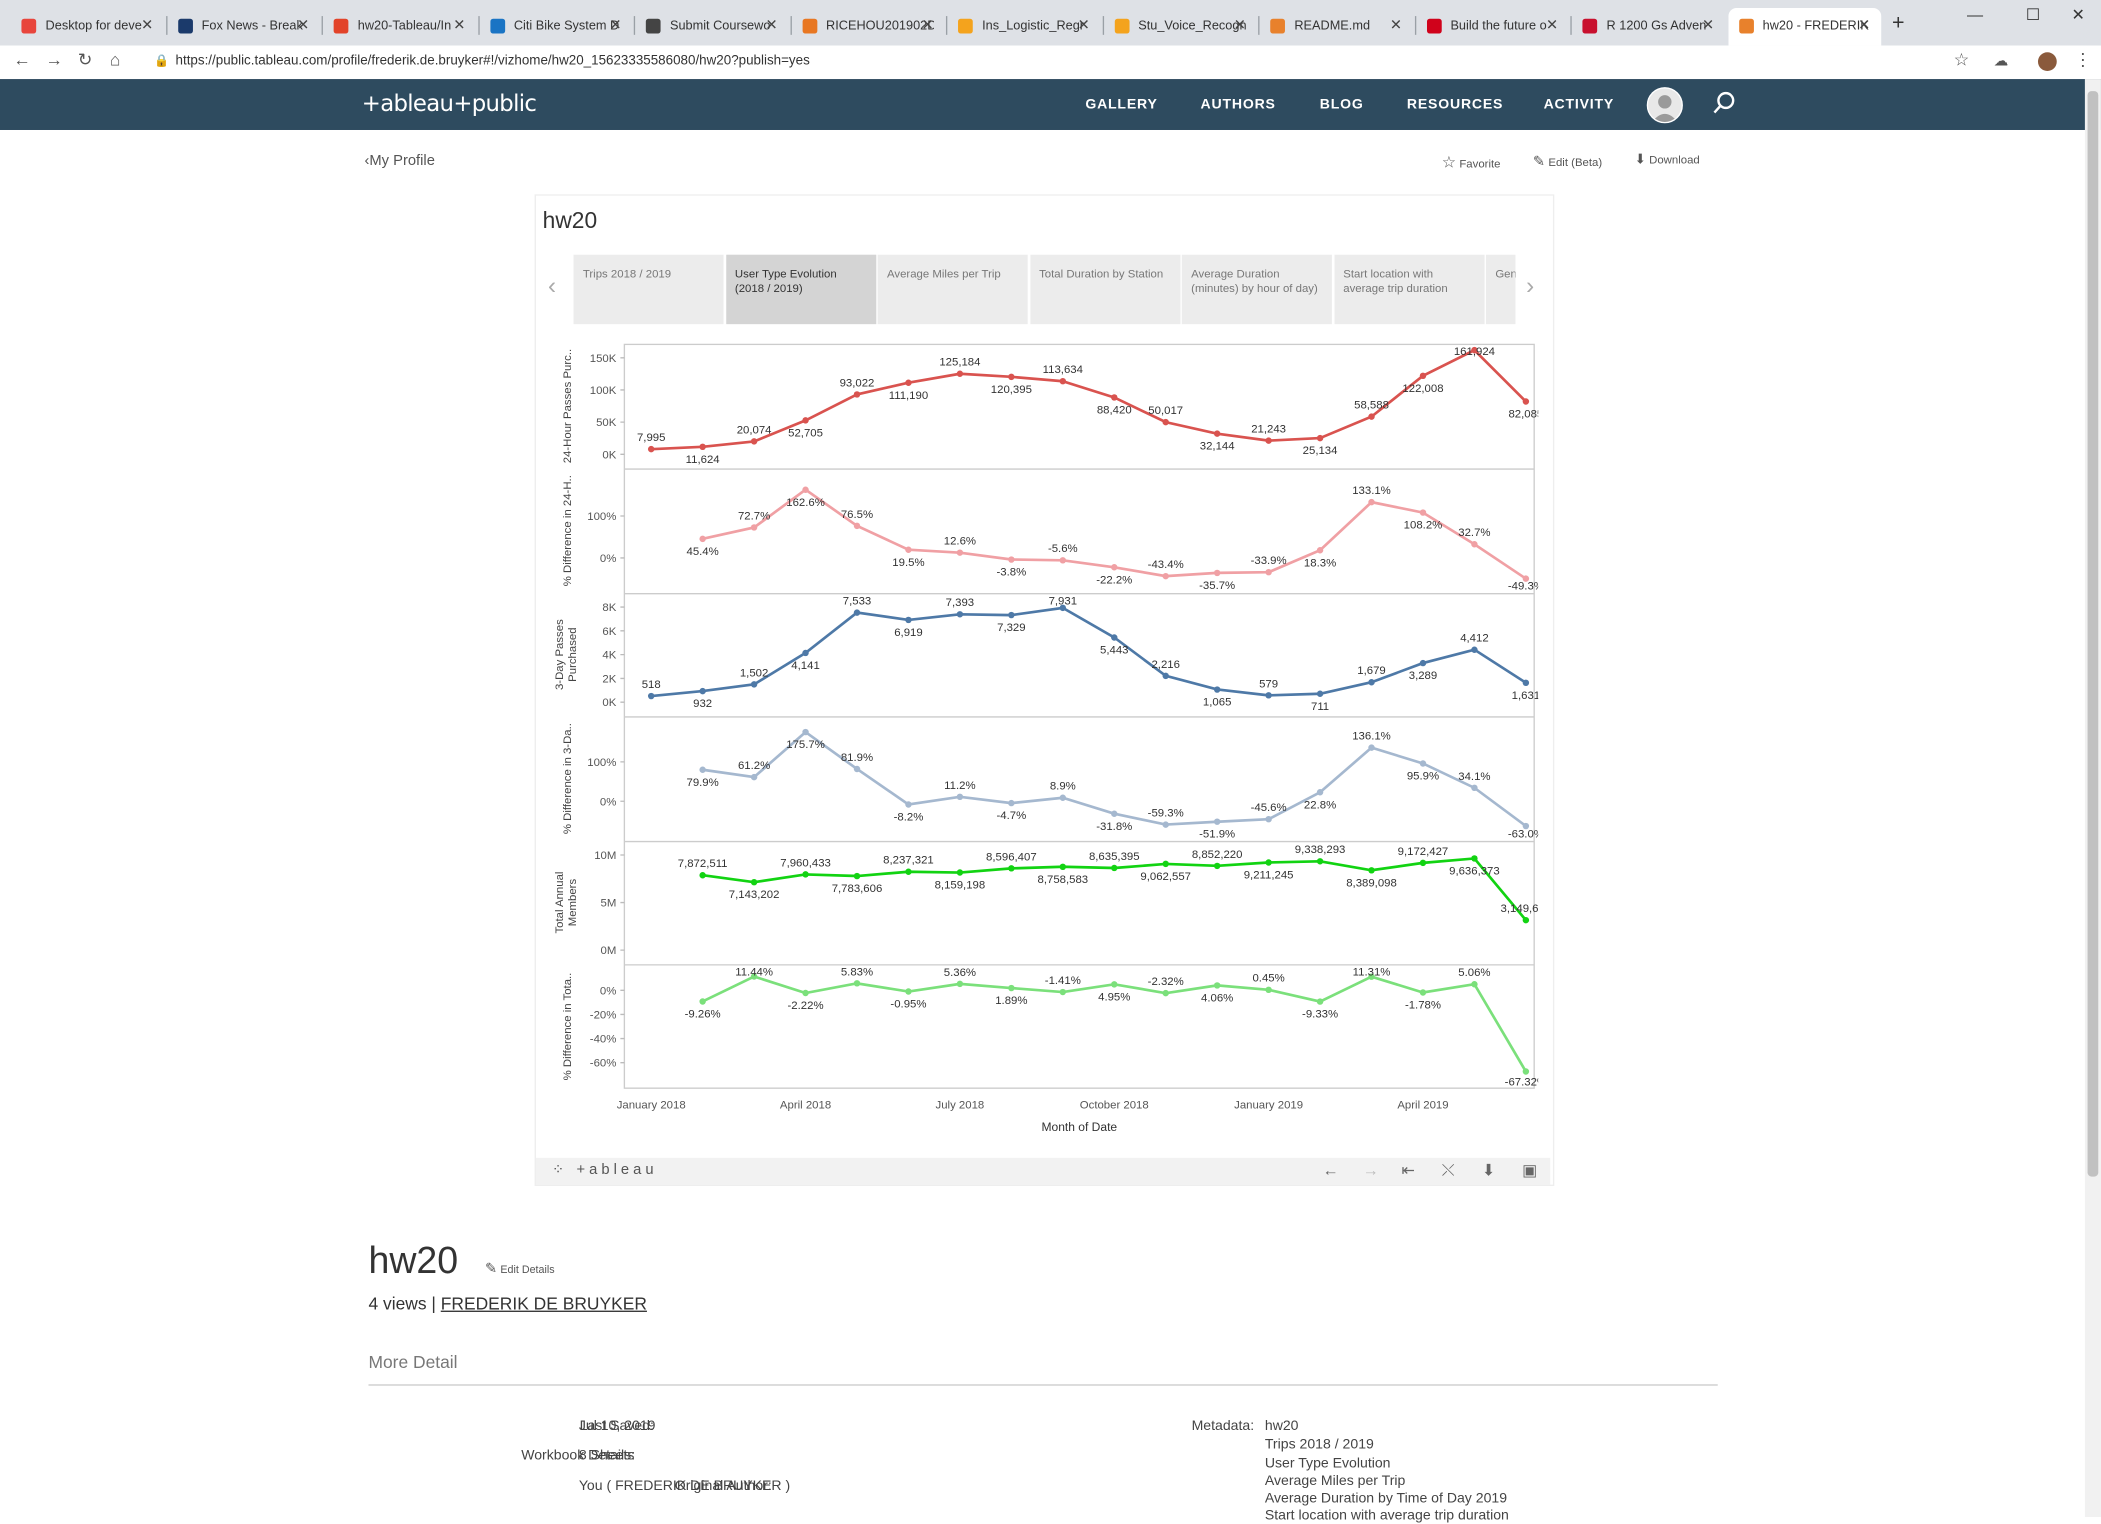  What do you see at coordinates (1898, 24) in the screenshot?
I see `new-tab-button: +` at bounding box center [1898, 24].